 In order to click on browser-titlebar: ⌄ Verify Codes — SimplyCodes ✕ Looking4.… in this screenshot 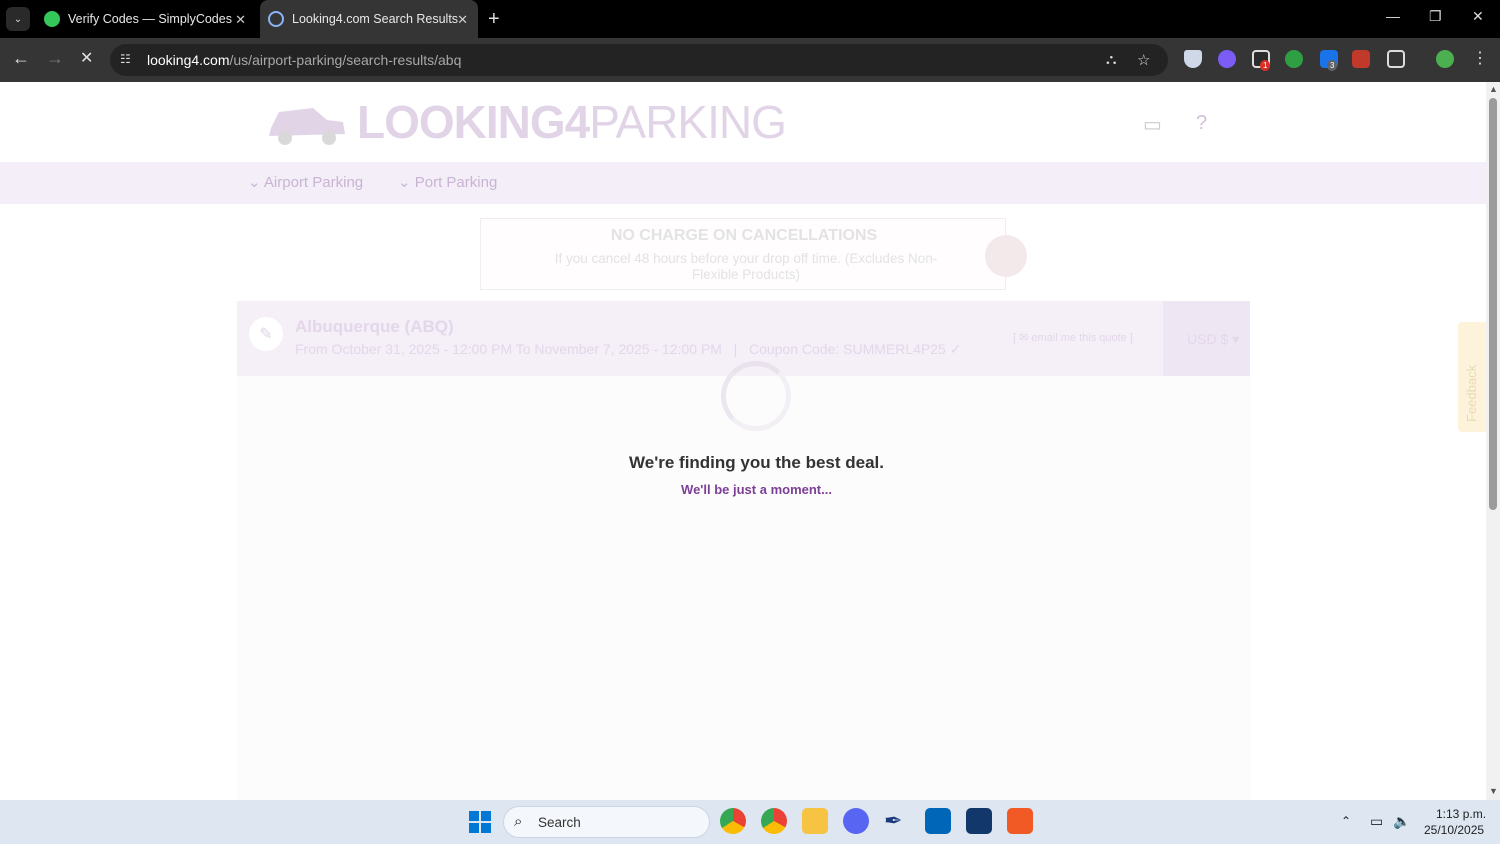, I will do `click(750, 19)`.